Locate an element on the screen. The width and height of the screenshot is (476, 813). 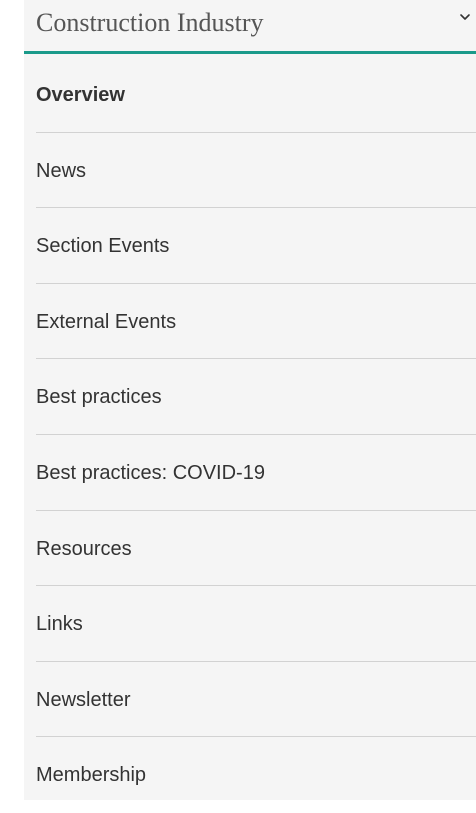
menu-item-resources: Resources is located at coordinates (256, 549).